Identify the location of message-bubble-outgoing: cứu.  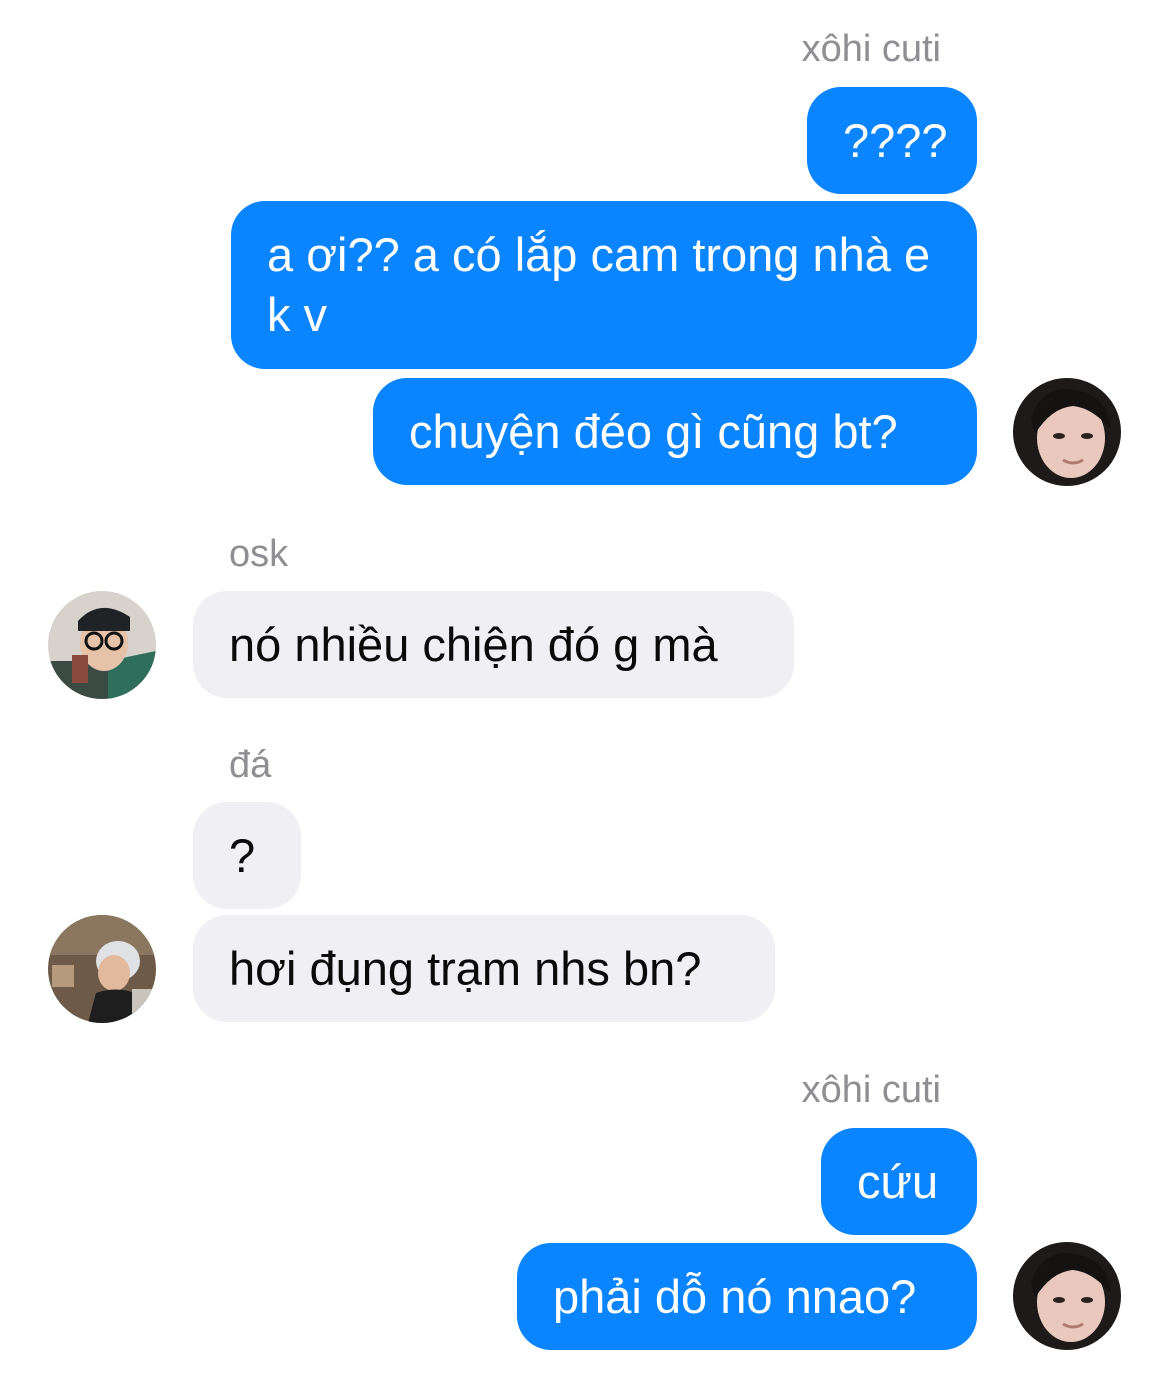
(899, 1181).